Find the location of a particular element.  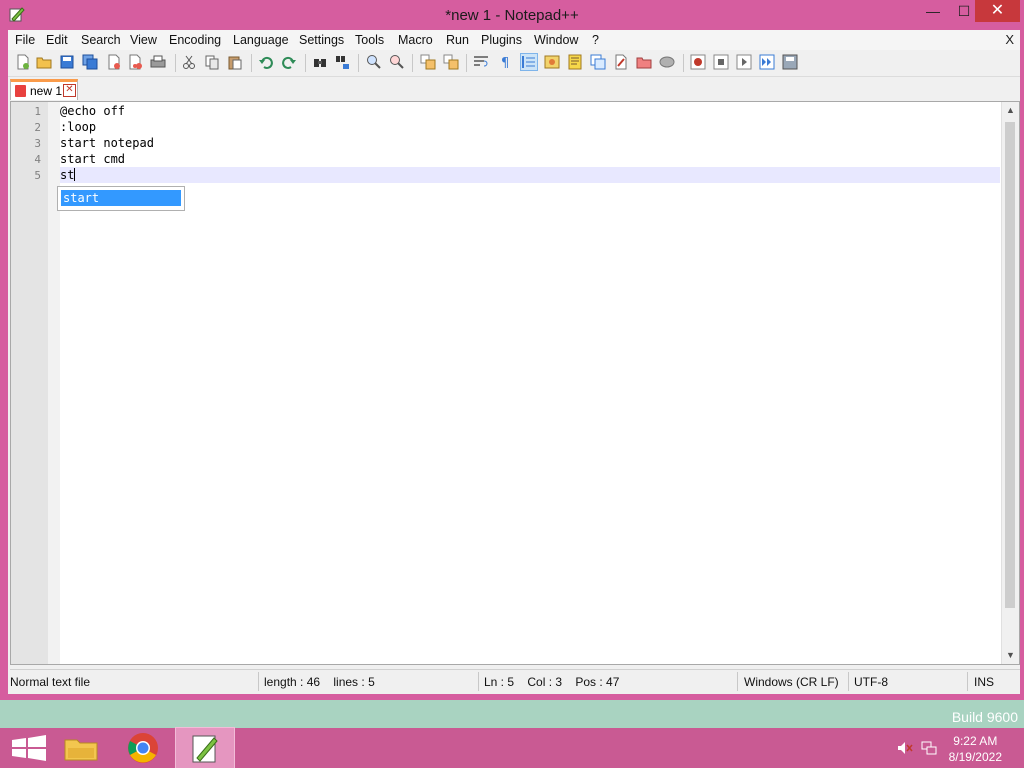

vertical-scrollbar: ▲ ▼ is located at coordinates (1010, 383).